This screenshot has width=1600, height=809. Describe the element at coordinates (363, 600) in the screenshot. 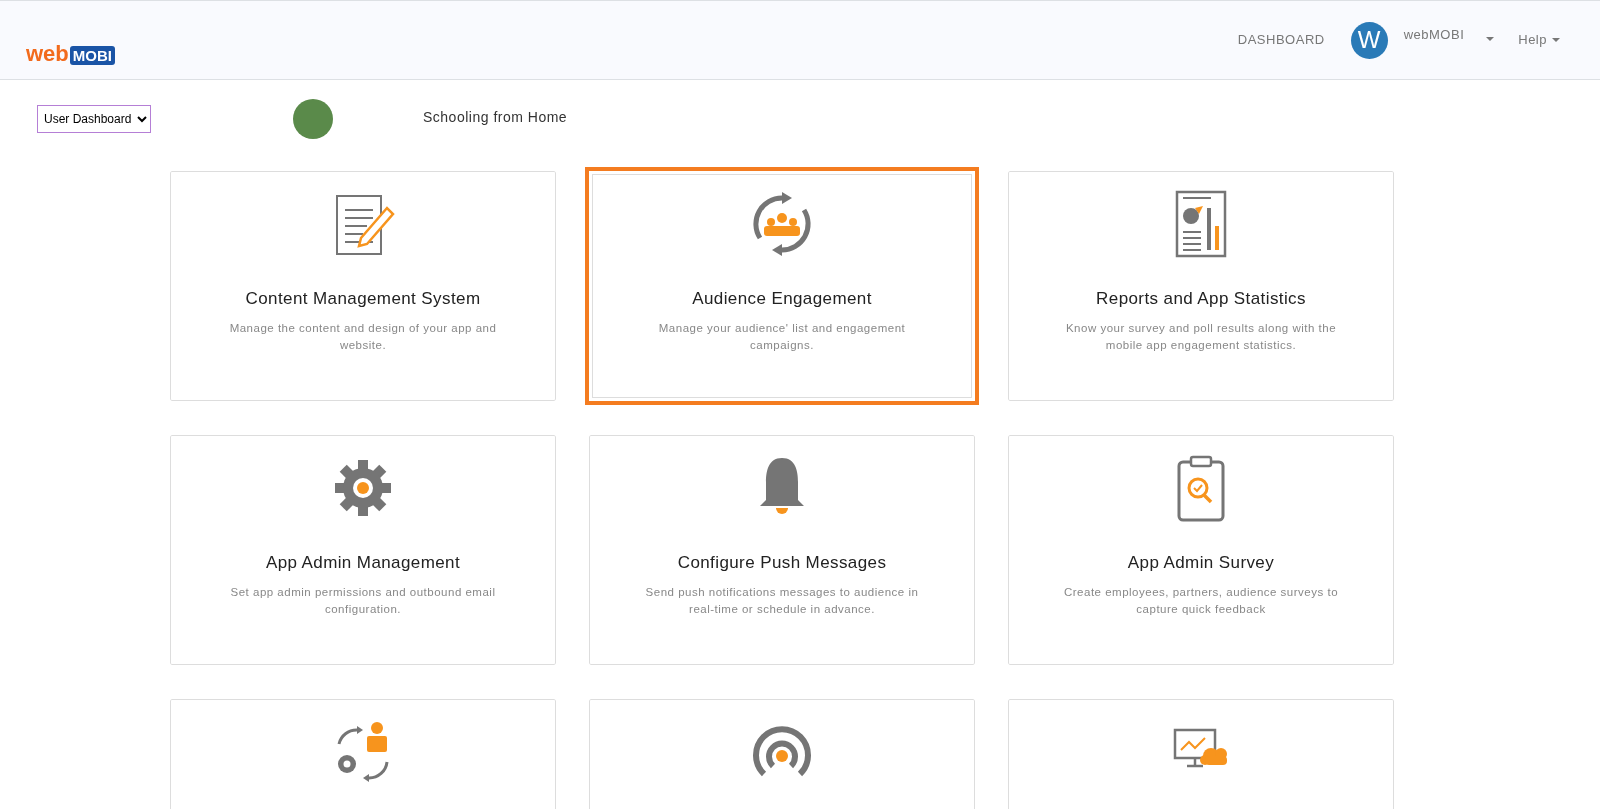

I see `card-description: Set app admin permissions and outbound email configuration.` at that location.